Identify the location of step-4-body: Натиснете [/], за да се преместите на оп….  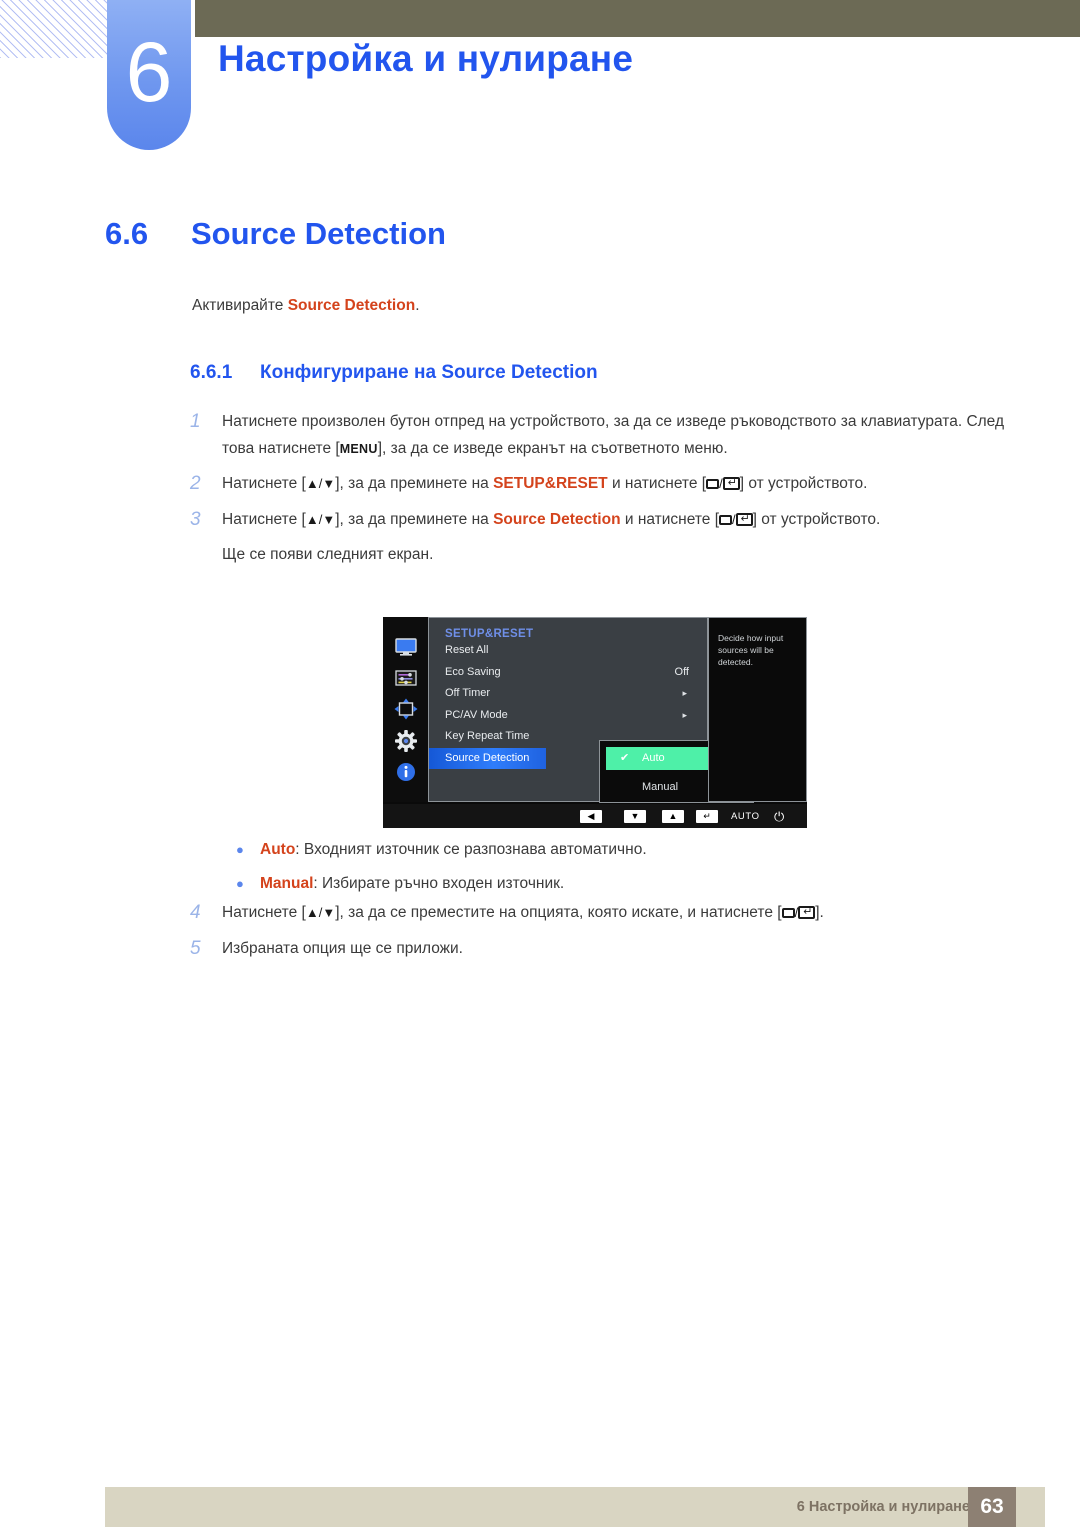
(619, 913).